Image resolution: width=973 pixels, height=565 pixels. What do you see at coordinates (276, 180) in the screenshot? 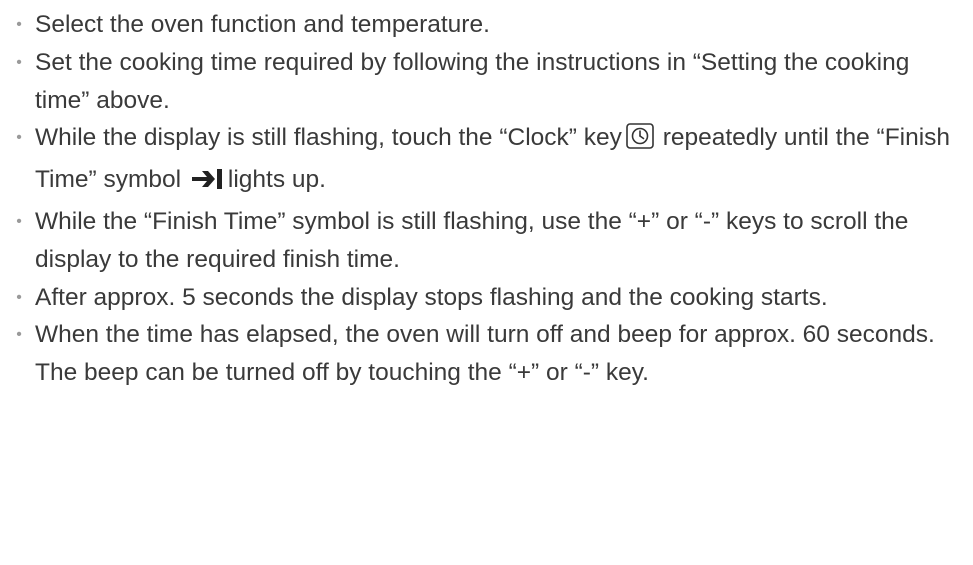
I see `step-text: lights up.` at bounding box center [276, 180].